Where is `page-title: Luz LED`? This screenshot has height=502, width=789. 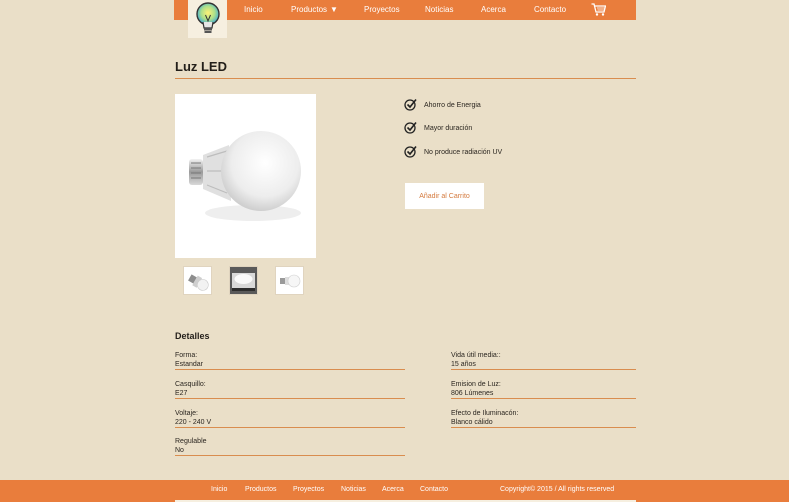
page-title: Luz LED is located at coordinates (201, 66).